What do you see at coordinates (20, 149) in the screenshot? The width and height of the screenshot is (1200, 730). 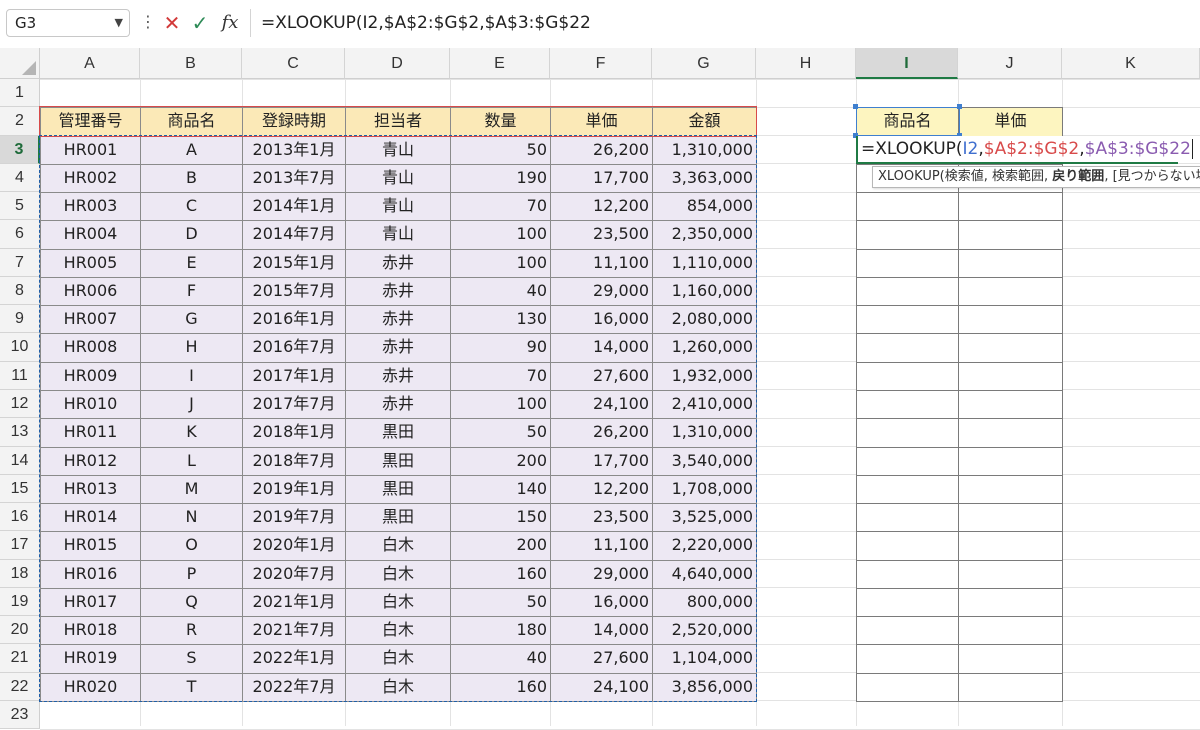 I see `row-header-3: 3` at bounding box center [20, 149].